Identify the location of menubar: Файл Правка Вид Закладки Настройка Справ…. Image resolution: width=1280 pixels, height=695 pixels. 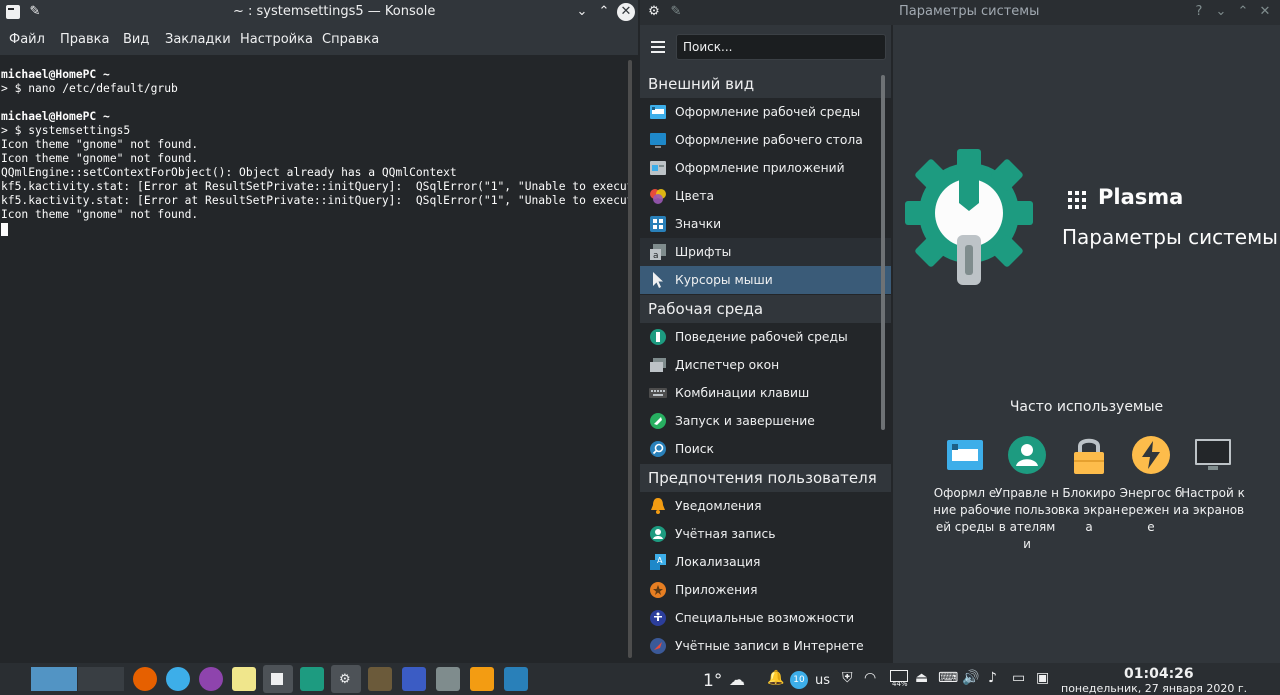
(319, 40).